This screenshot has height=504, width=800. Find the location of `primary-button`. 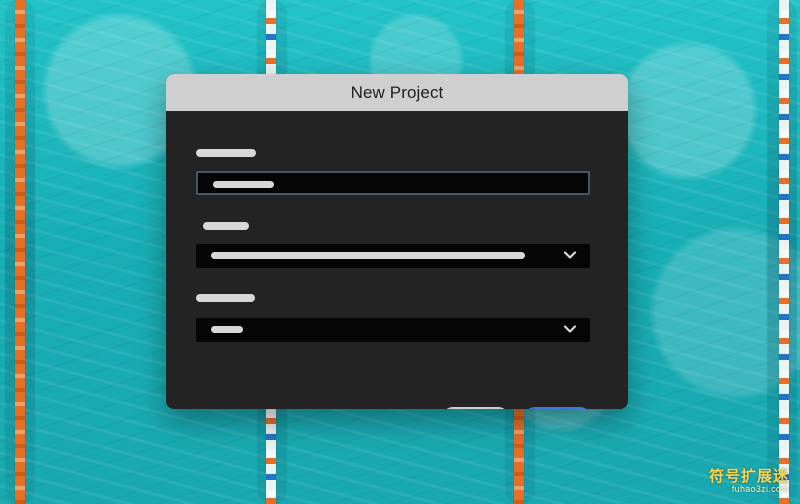

primary-button is located at coordinates (557, 408).